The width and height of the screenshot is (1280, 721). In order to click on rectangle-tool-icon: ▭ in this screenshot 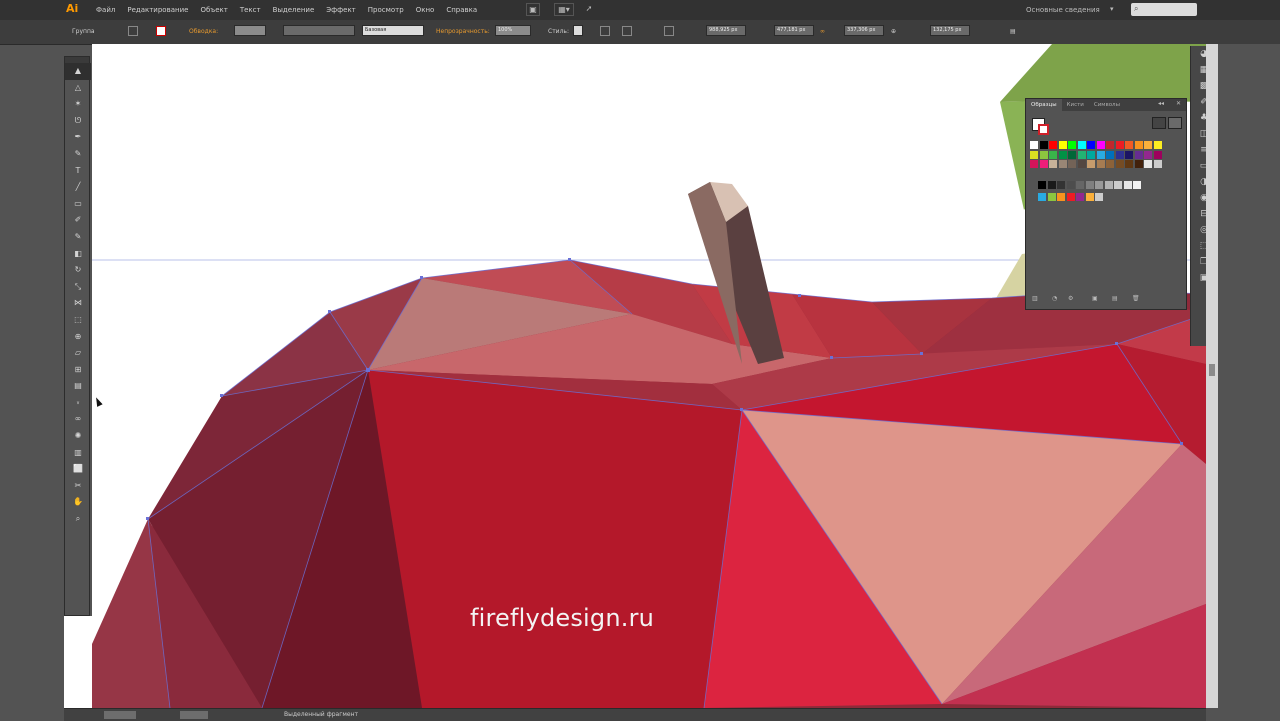, I will do `click(78, 204)`.